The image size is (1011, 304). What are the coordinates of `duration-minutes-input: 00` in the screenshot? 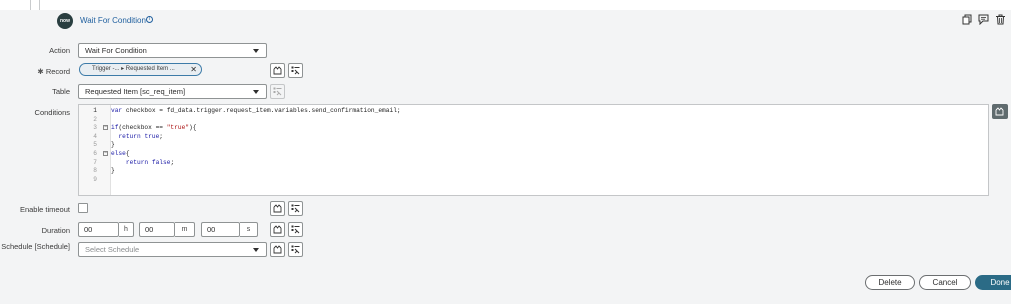 It's located at (157, 229).